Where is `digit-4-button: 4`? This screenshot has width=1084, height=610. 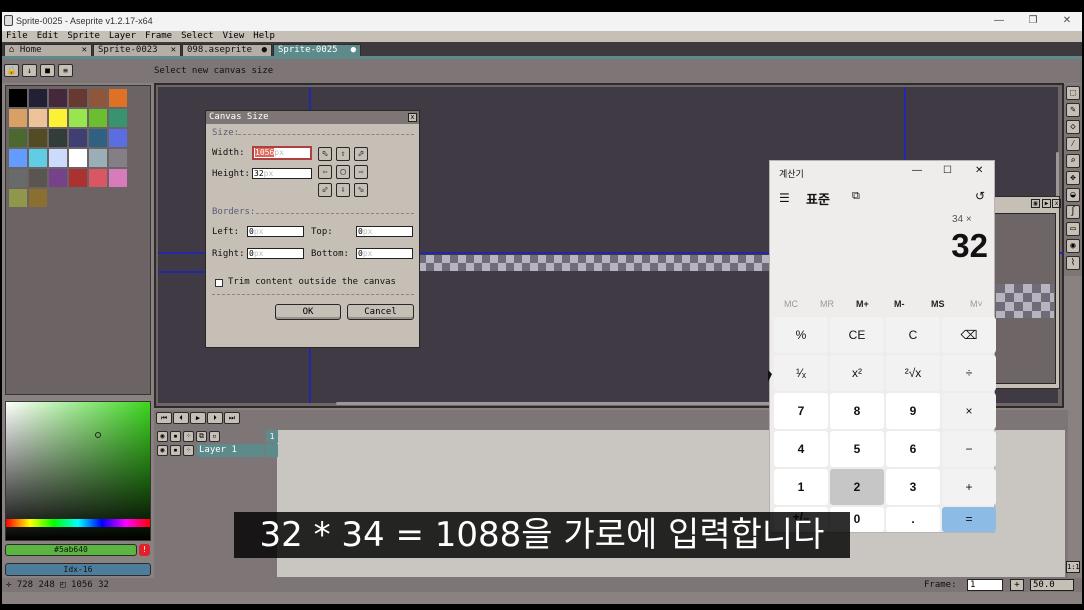
digit-4-button: 4 is located at coordinates (801, 449).